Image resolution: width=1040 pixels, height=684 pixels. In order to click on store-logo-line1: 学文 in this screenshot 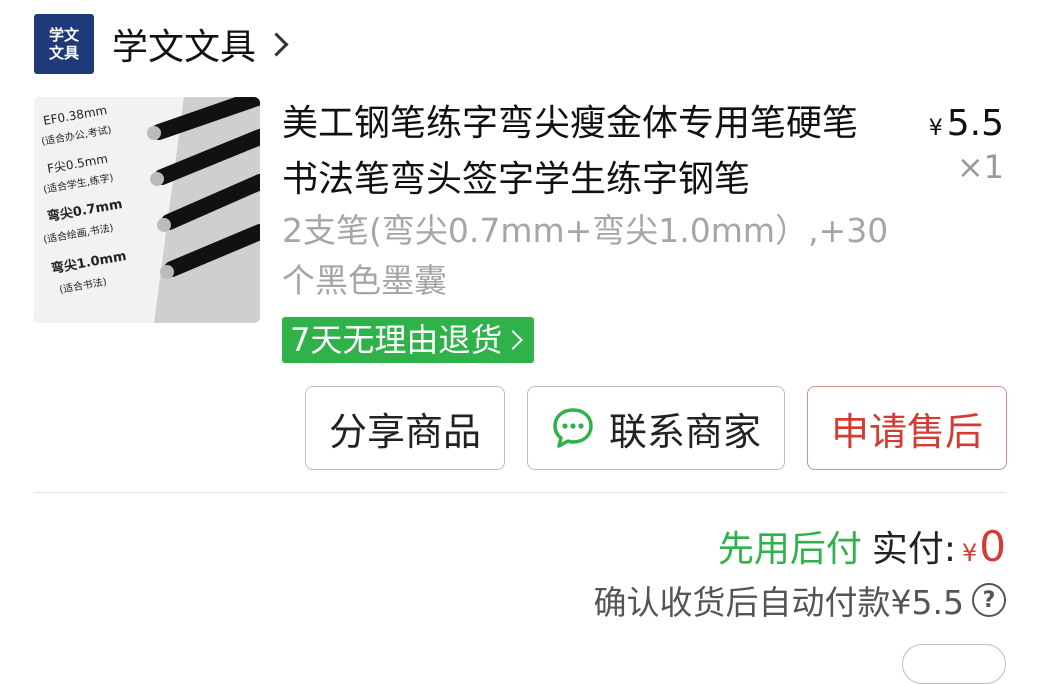, I will do `click(63, 35)`.